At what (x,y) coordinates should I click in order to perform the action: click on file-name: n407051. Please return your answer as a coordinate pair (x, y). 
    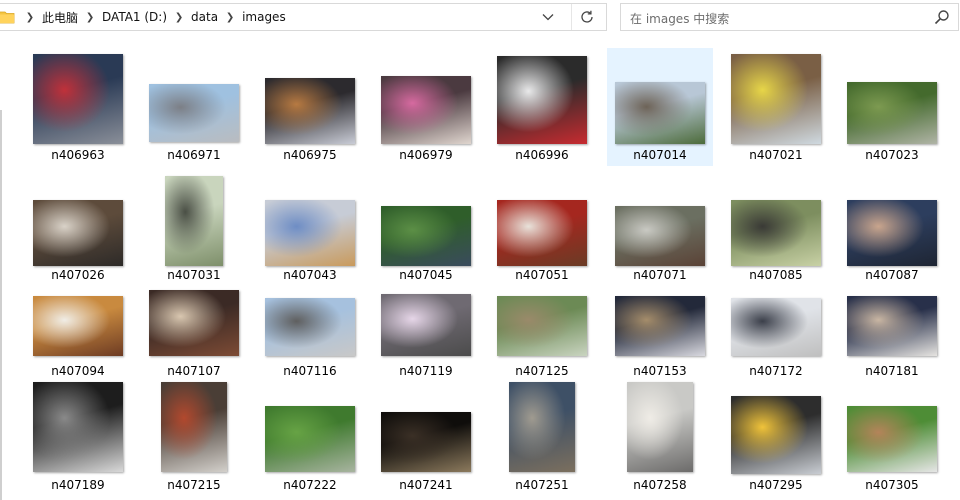
    Looking at the image, I should click on (542, 275).